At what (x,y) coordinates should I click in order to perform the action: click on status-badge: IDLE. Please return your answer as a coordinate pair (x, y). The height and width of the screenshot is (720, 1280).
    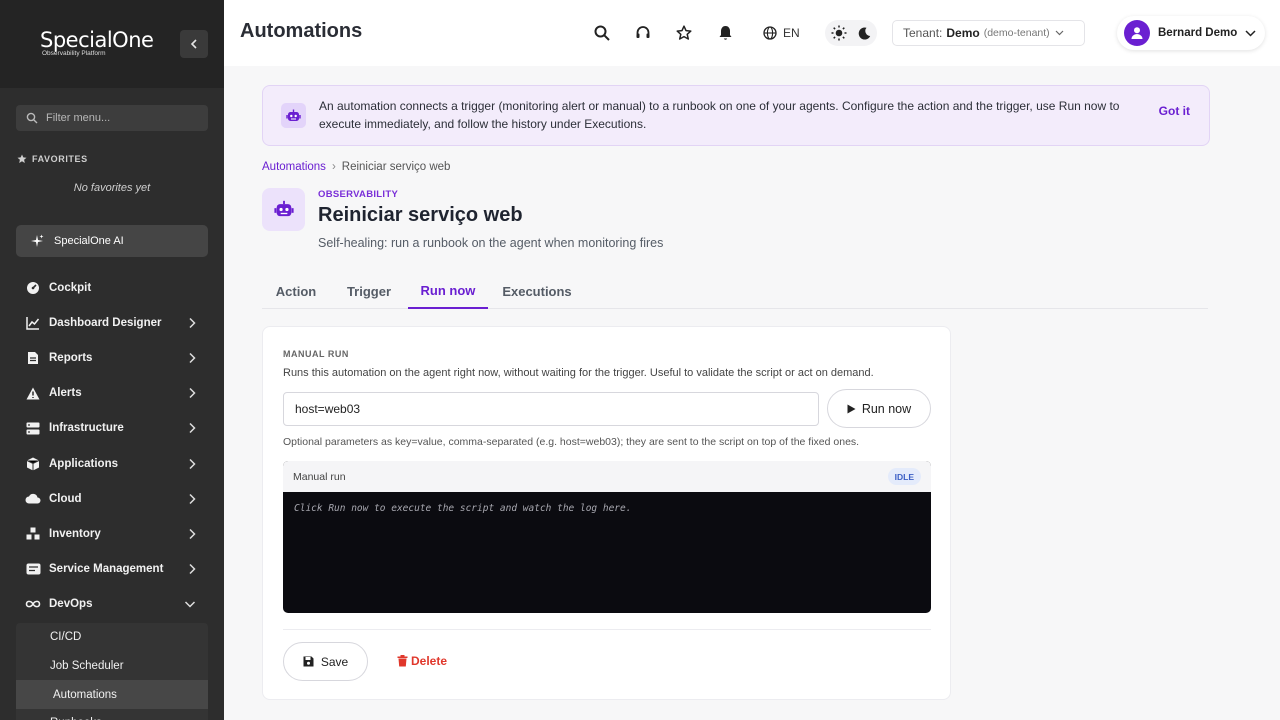
    Looking at the image, I should click on (904, 476).